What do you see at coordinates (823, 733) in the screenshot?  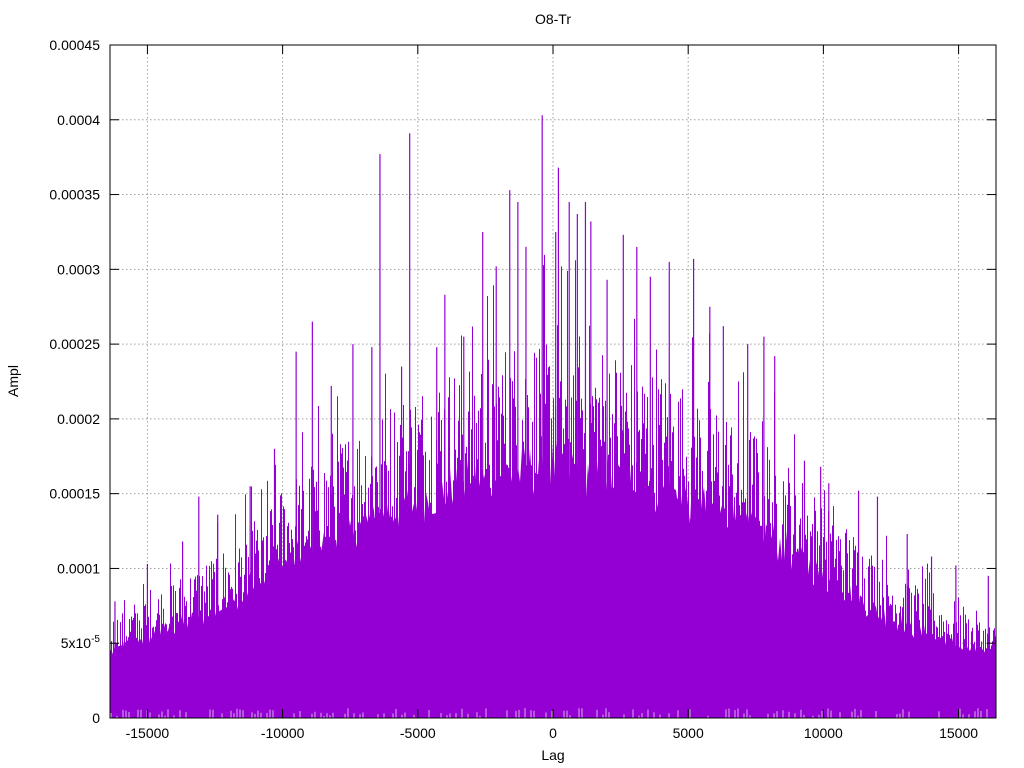 I see `x-tick-label: 10000` at bounding box center [823, 733].